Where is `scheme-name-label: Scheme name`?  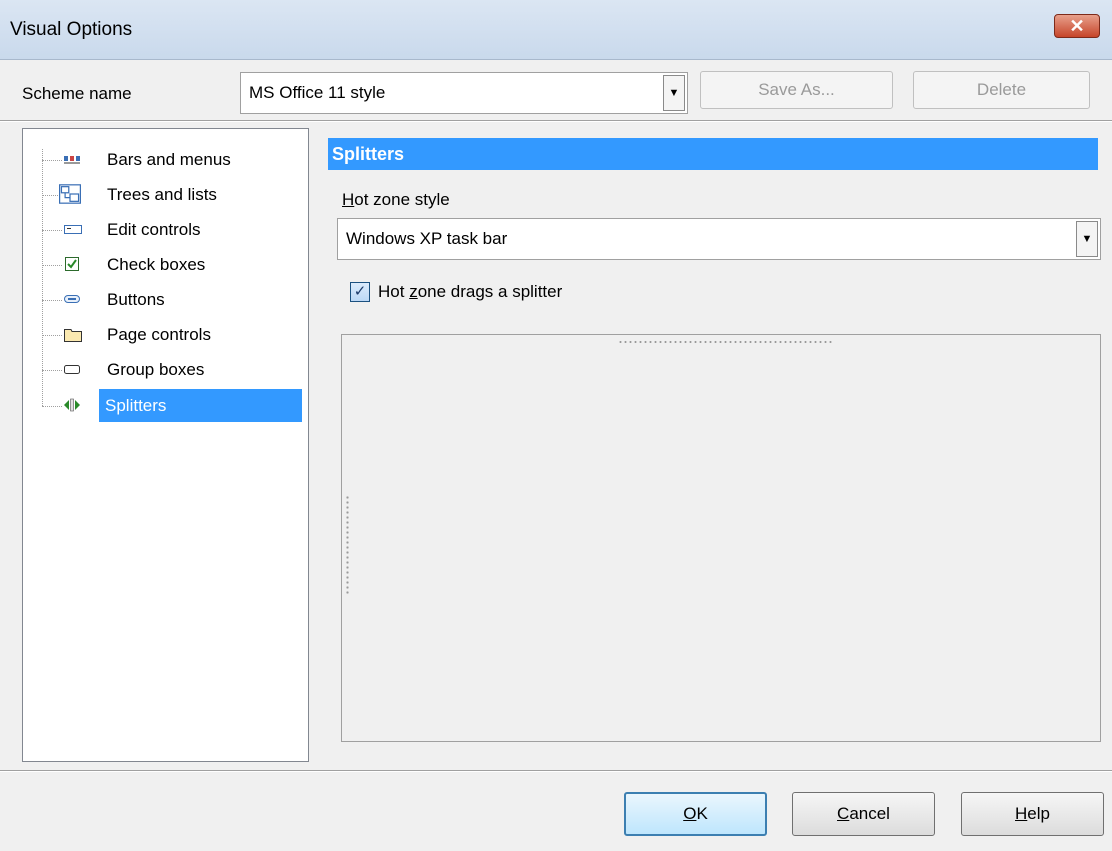 scheme-name-label: Scheme name is located at coordinates (77, 93).